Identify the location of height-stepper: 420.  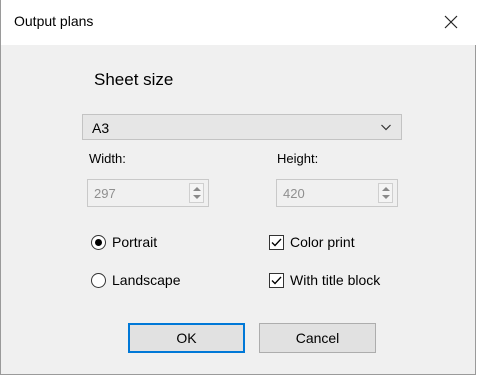
(337, 193).